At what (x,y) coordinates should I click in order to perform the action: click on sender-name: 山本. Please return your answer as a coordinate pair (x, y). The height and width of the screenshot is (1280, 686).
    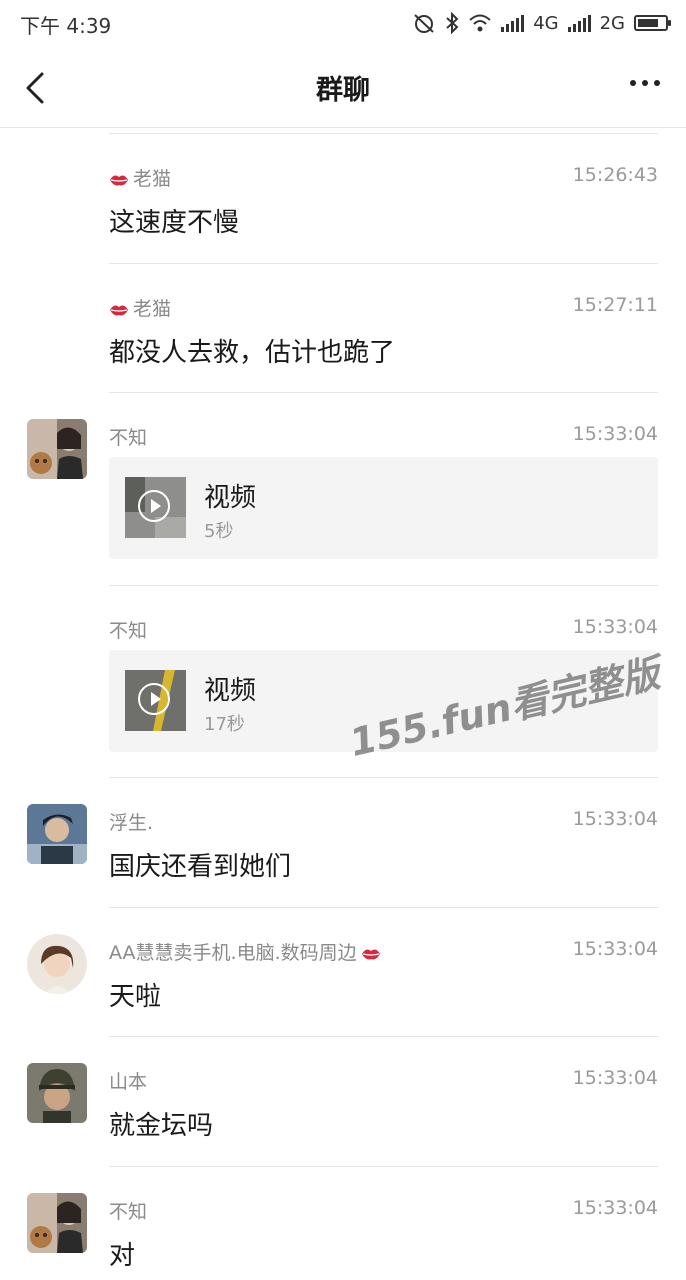
    Looking at the image, I should click on (128, 1082).